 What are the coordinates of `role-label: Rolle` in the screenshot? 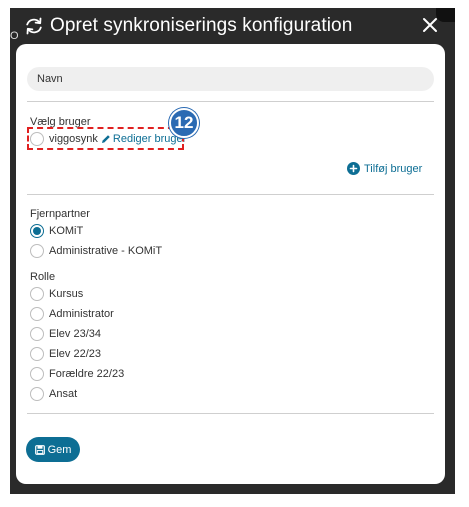 It's located at (43, 277).